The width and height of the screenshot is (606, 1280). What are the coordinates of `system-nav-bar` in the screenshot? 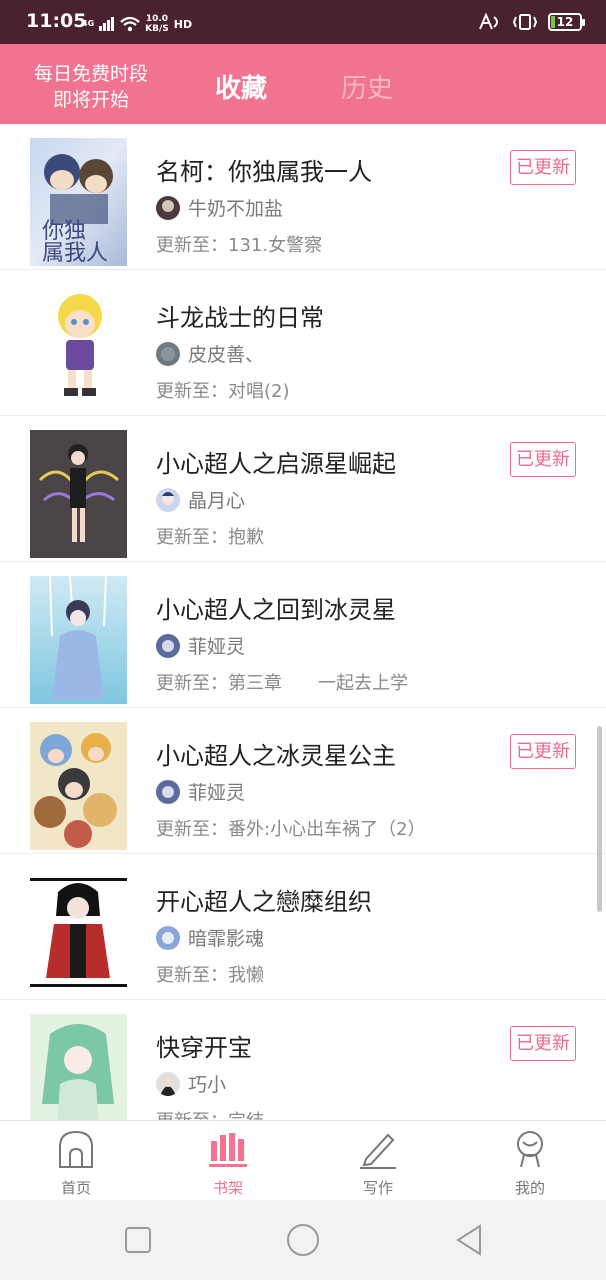 It's located at (303, 1240).